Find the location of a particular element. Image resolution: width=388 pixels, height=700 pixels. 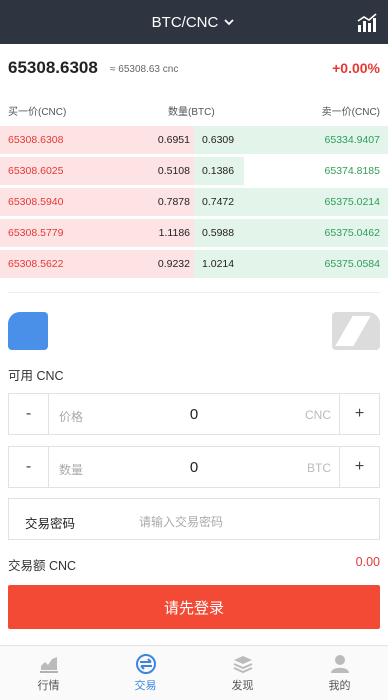

sell-quantity: 0.1386 is located at coordinates (218, 171).